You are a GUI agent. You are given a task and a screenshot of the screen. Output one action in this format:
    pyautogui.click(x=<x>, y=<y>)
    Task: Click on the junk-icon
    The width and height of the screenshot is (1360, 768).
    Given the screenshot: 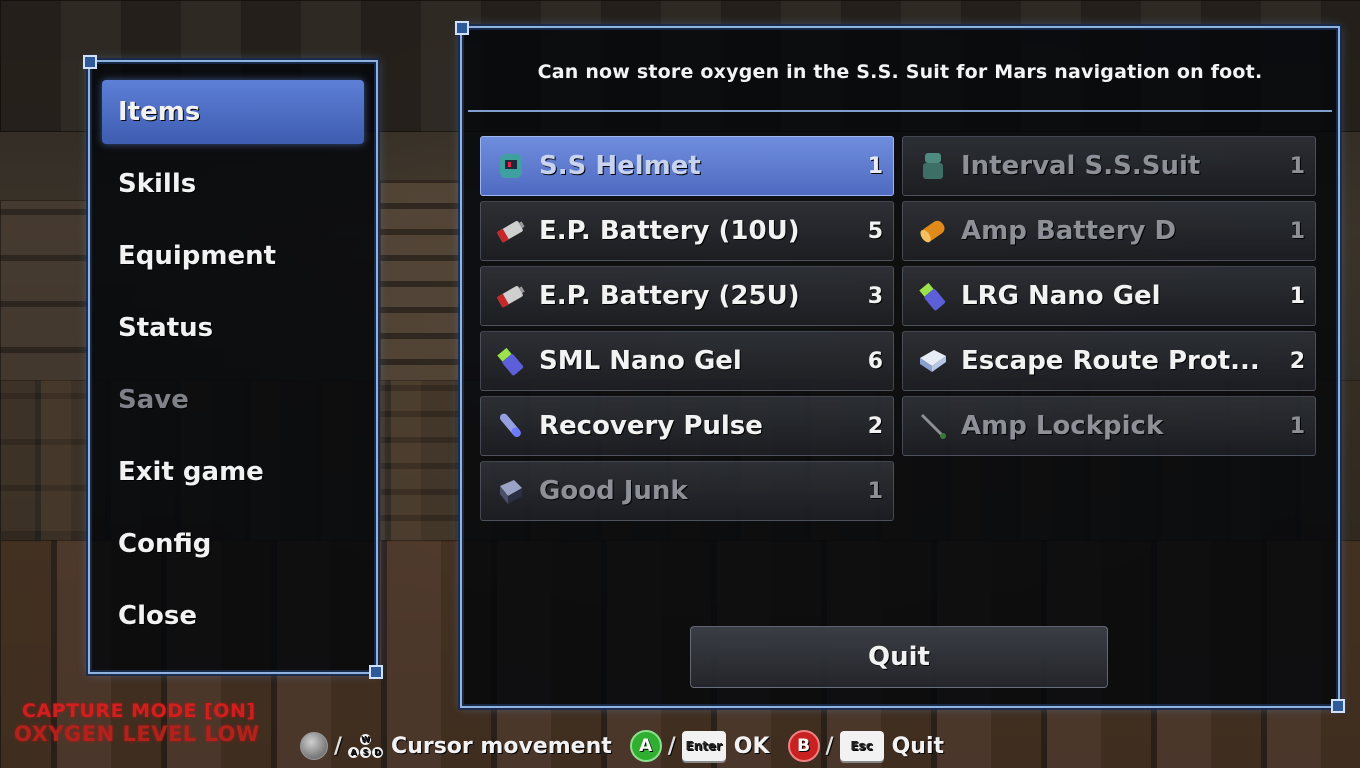 What is the action you would take?
    pyautogui.click(x=511, y=491)
    